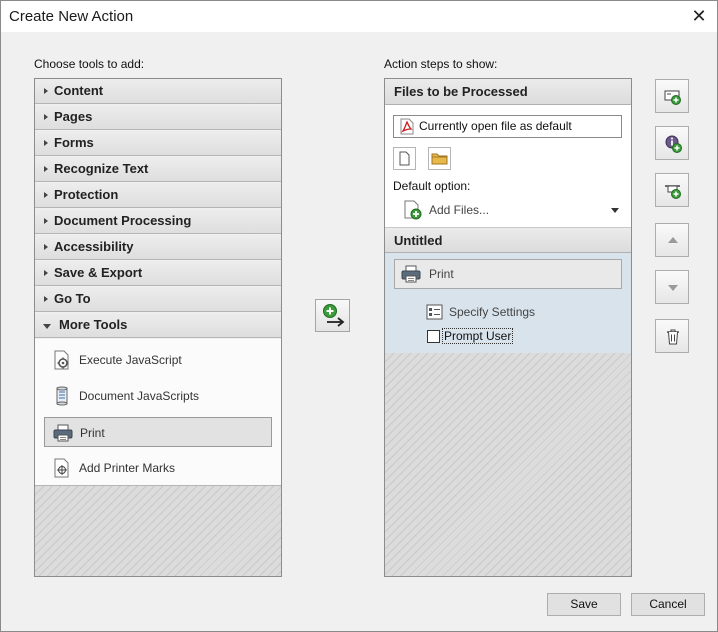 The height and width of the screenshot is (632, 718). I want to click on category-label: Pages, so click(73, 116).